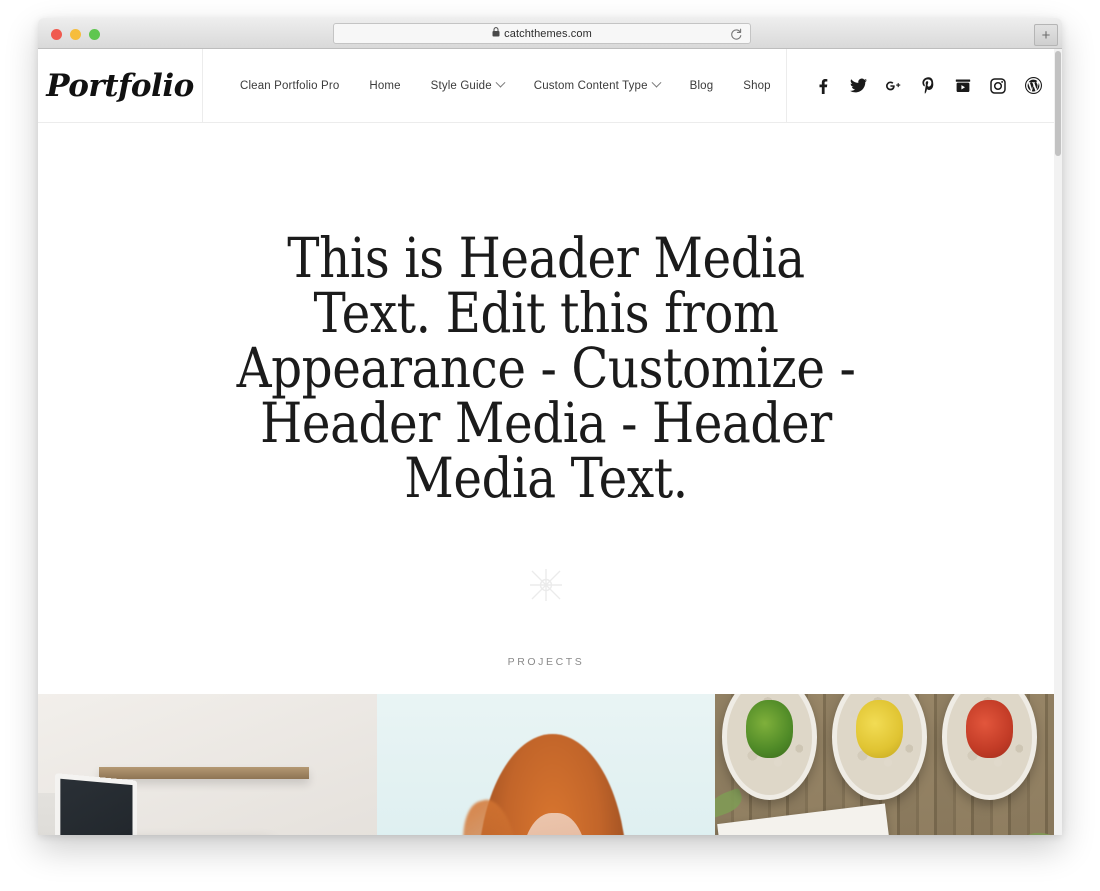 The height and width of the screenshot is (891, 1100). What do you see at coordinates (496, 33) in the screenshot?
I see `lock-icon` at bounding box center [496, 33].